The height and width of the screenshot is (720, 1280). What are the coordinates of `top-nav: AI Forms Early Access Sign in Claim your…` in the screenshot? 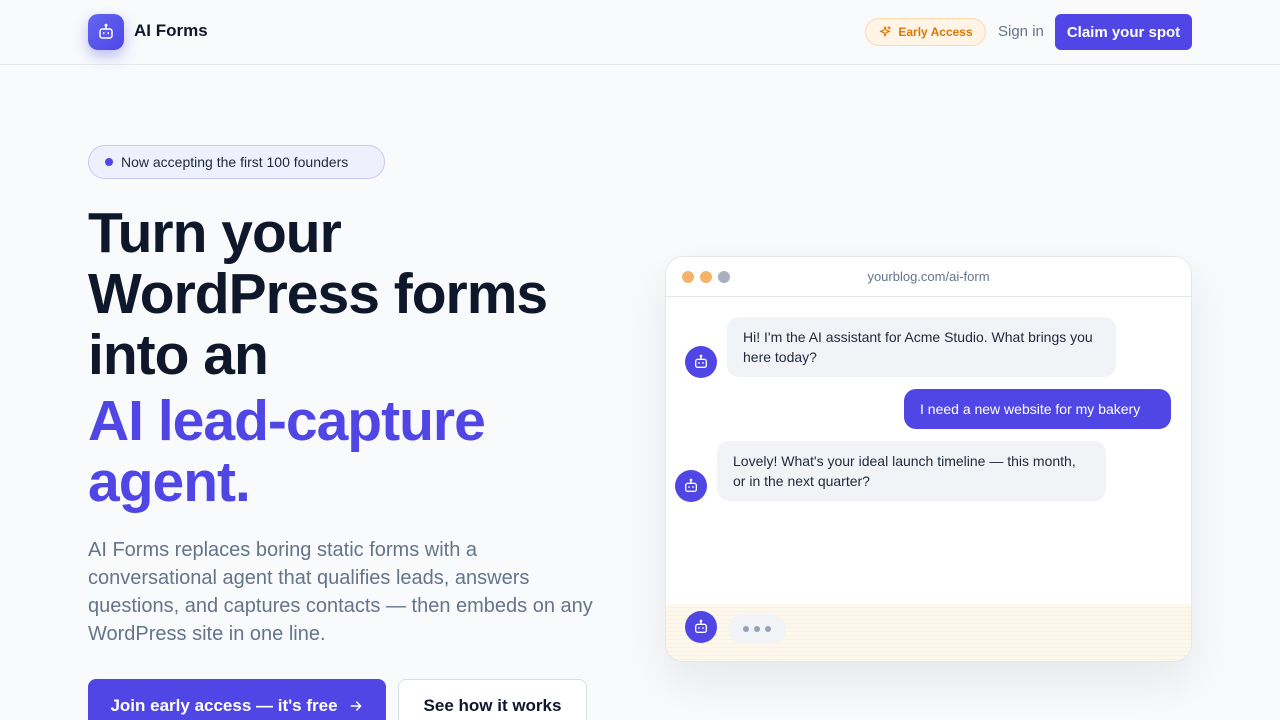 It's located at (640, 32).